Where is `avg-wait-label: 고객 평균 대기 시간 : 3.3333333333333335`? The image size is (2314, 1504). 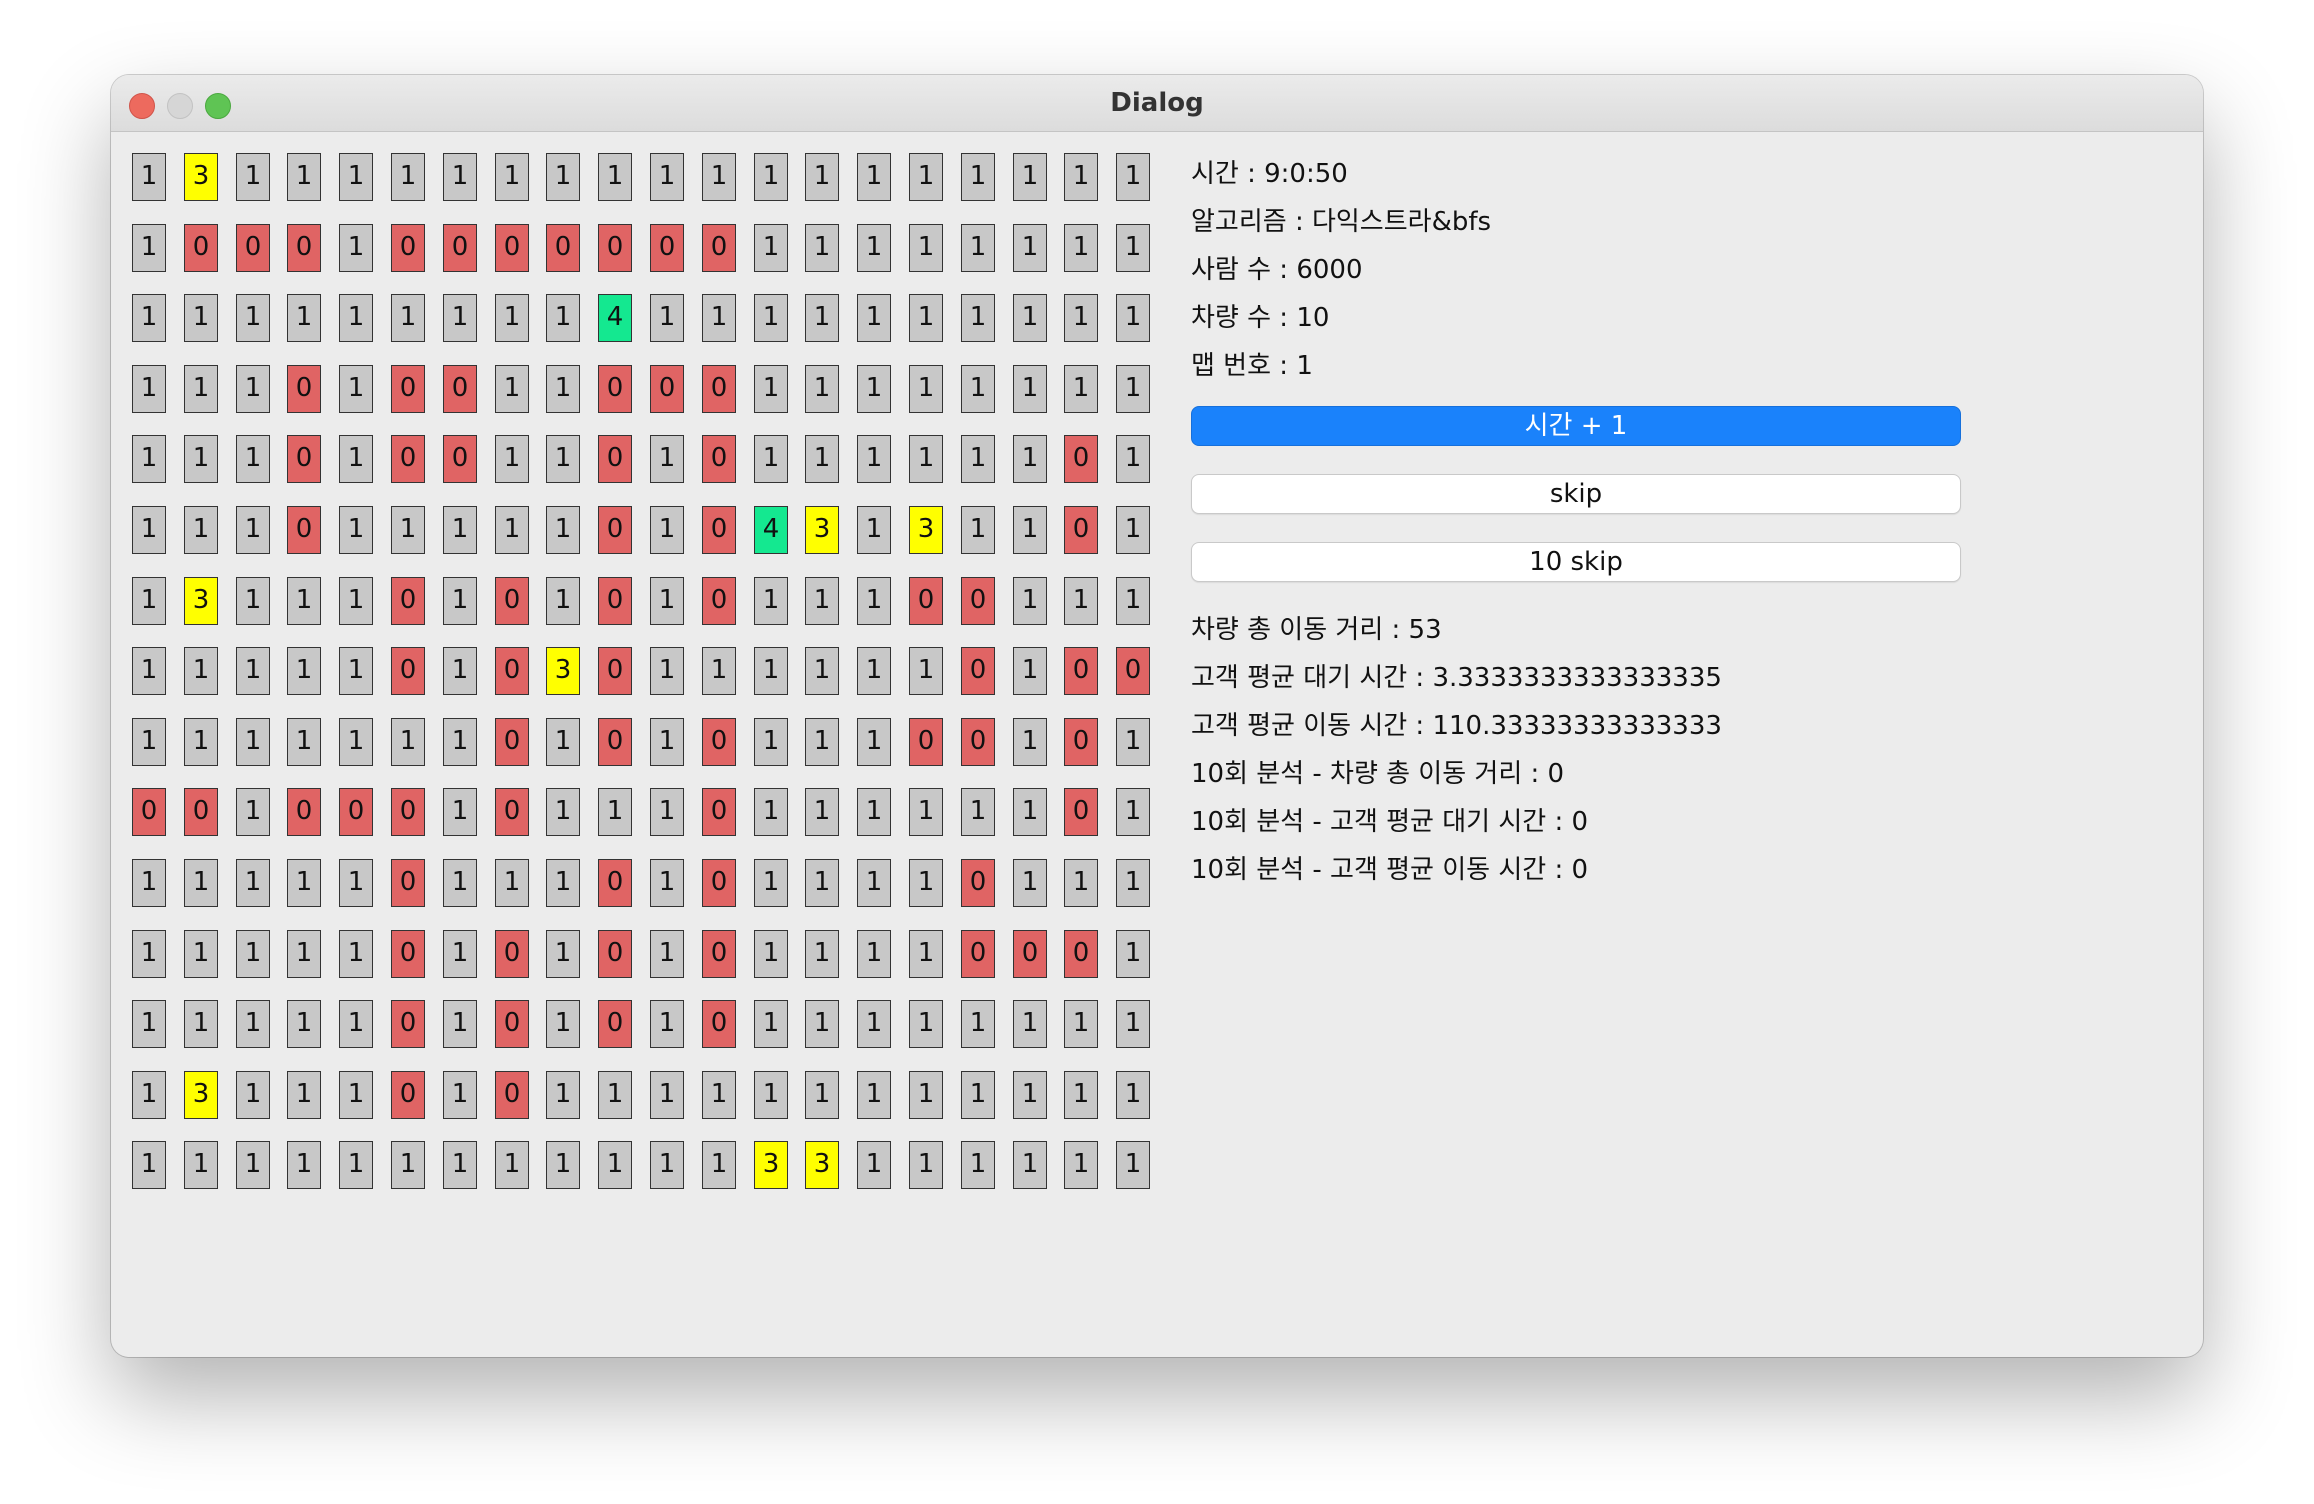
avg-wait-label: 고객 평균 대기 시간 : 3.3333333333333335 is located at coordinates (1456, 678).